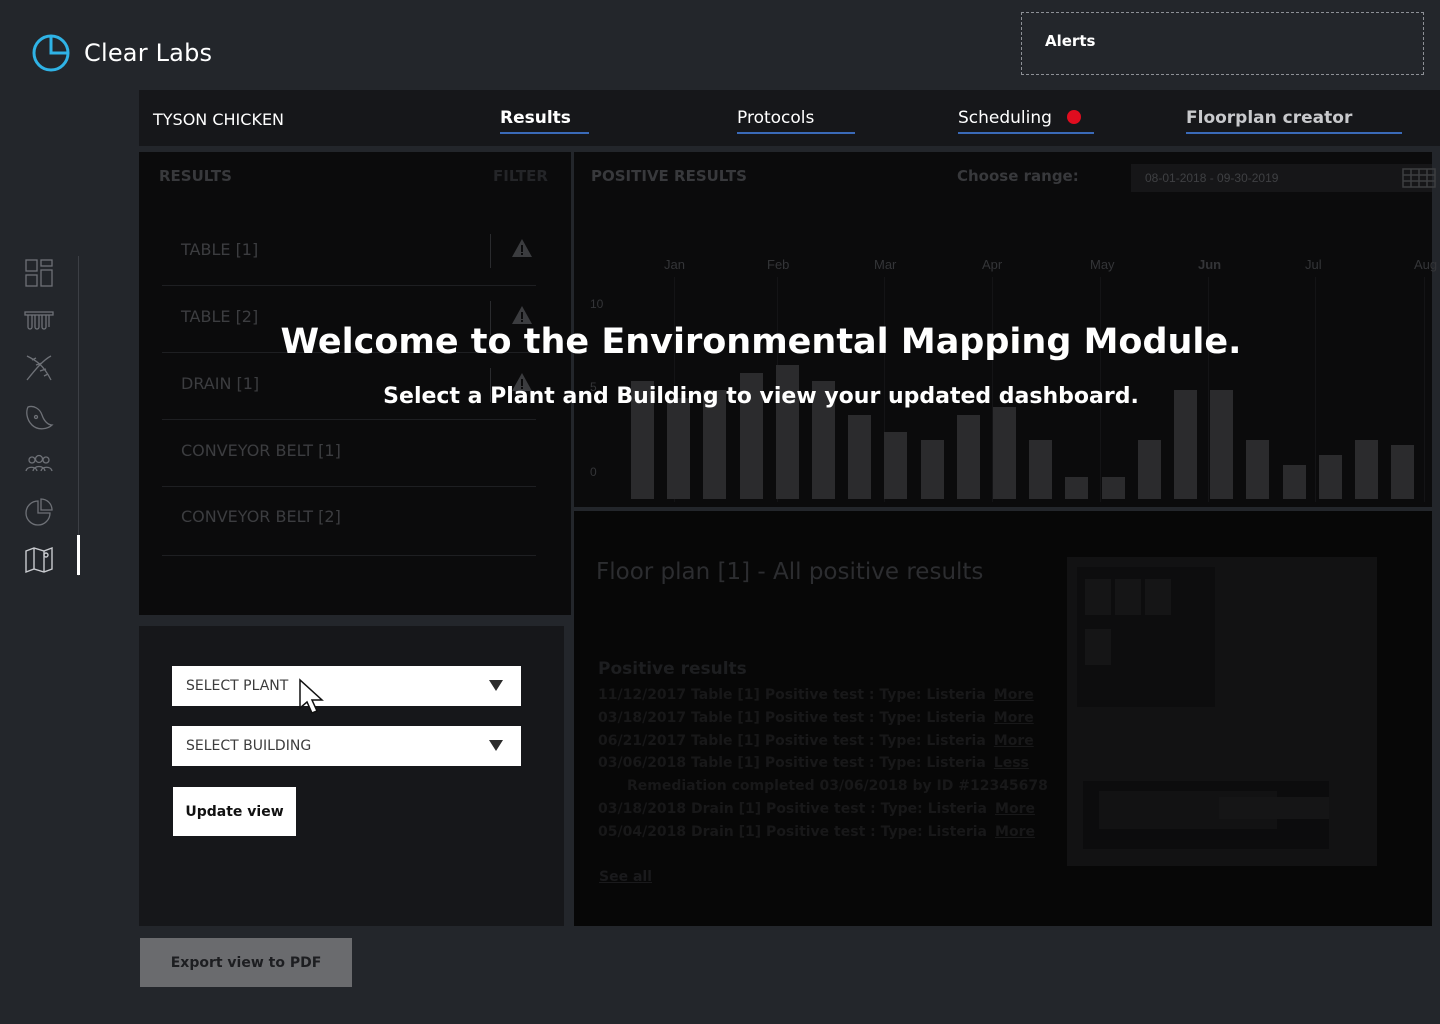 The image size is (1440, 1024). Describe the element at coordinates (234, 811) in the screenshot. I see `update-view-button: Update view` at that location.